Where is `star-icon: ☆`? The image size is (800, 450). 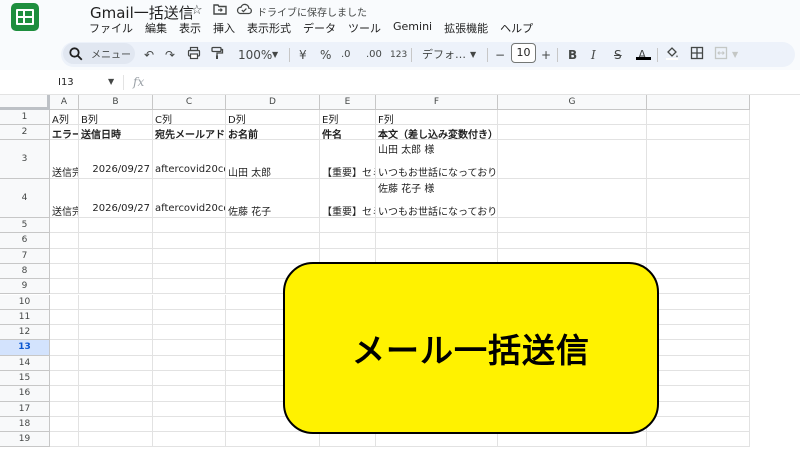
star-icon: ☆ is located at coordinates (197, 10).